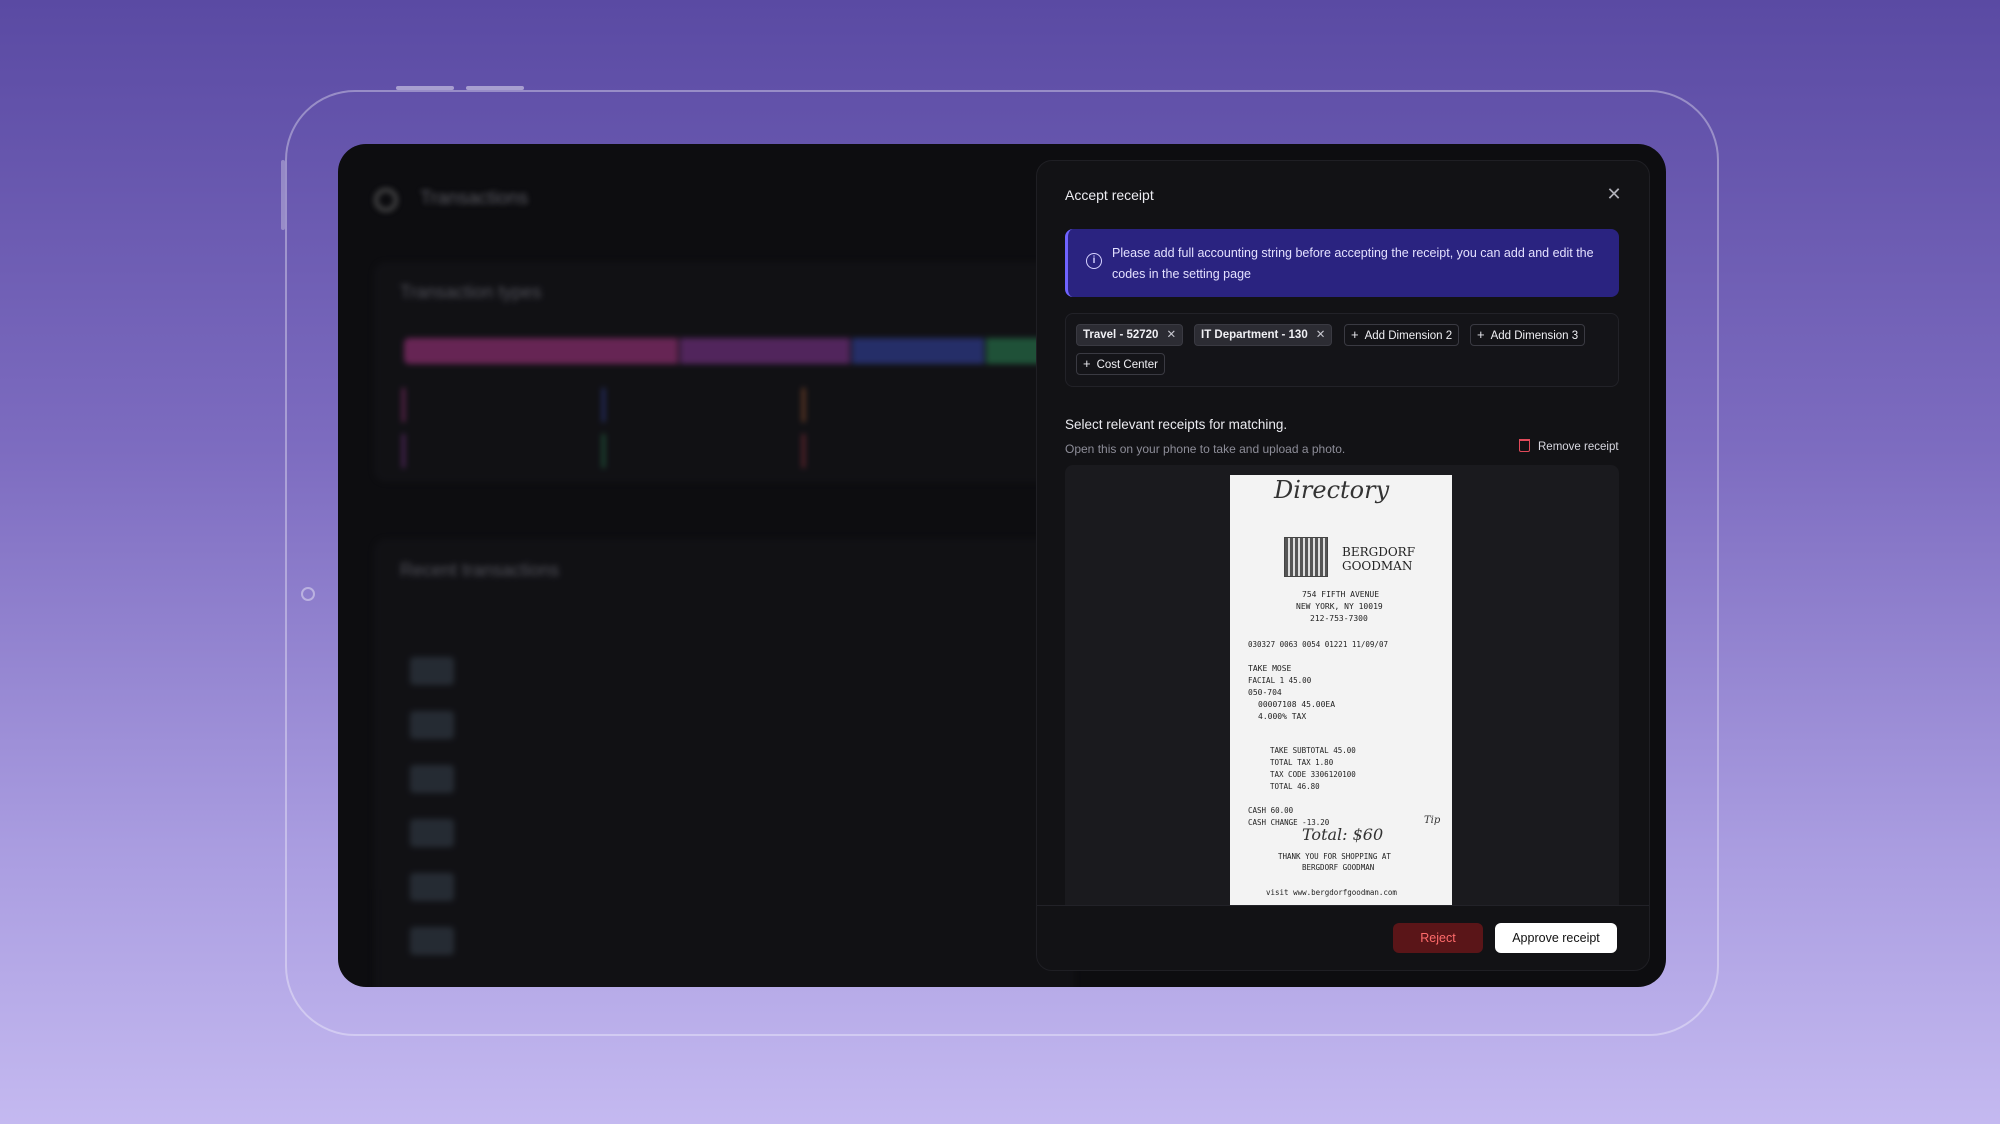 The image size is (2000, 1124). I want to click on modal-title: Accept receipt, so click(1109, 195).